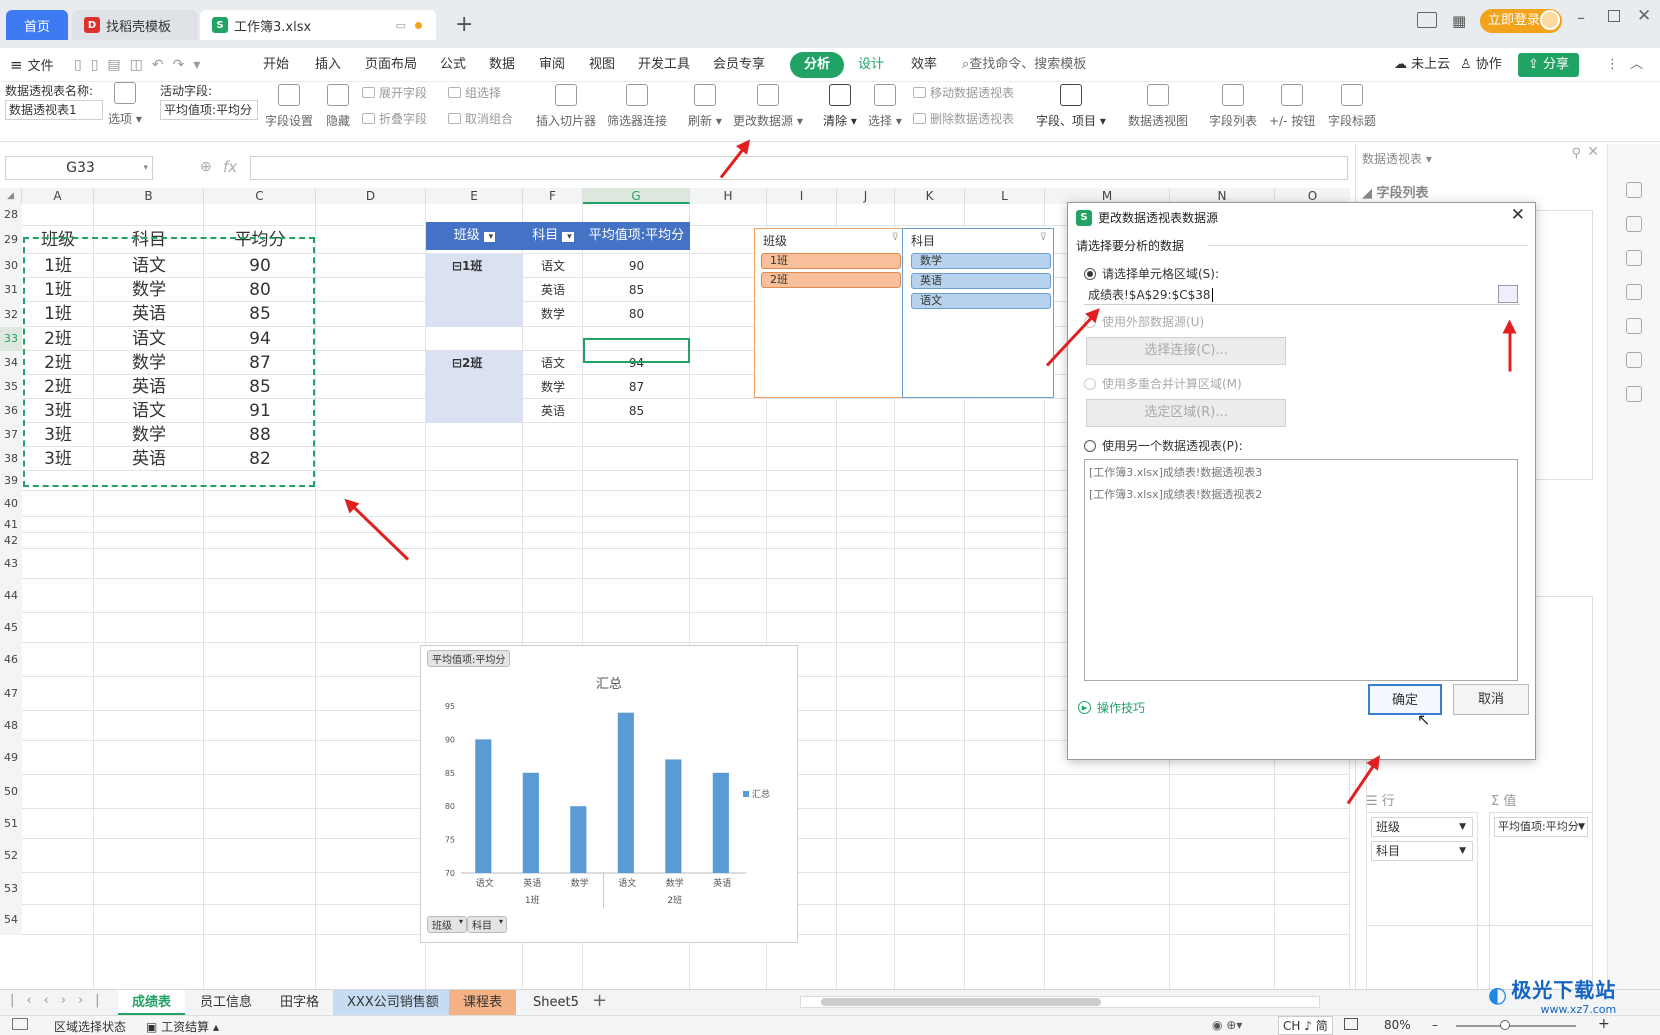  I want to click on radio-range: 请选择单元格区域(S):, so click(1151, 273).